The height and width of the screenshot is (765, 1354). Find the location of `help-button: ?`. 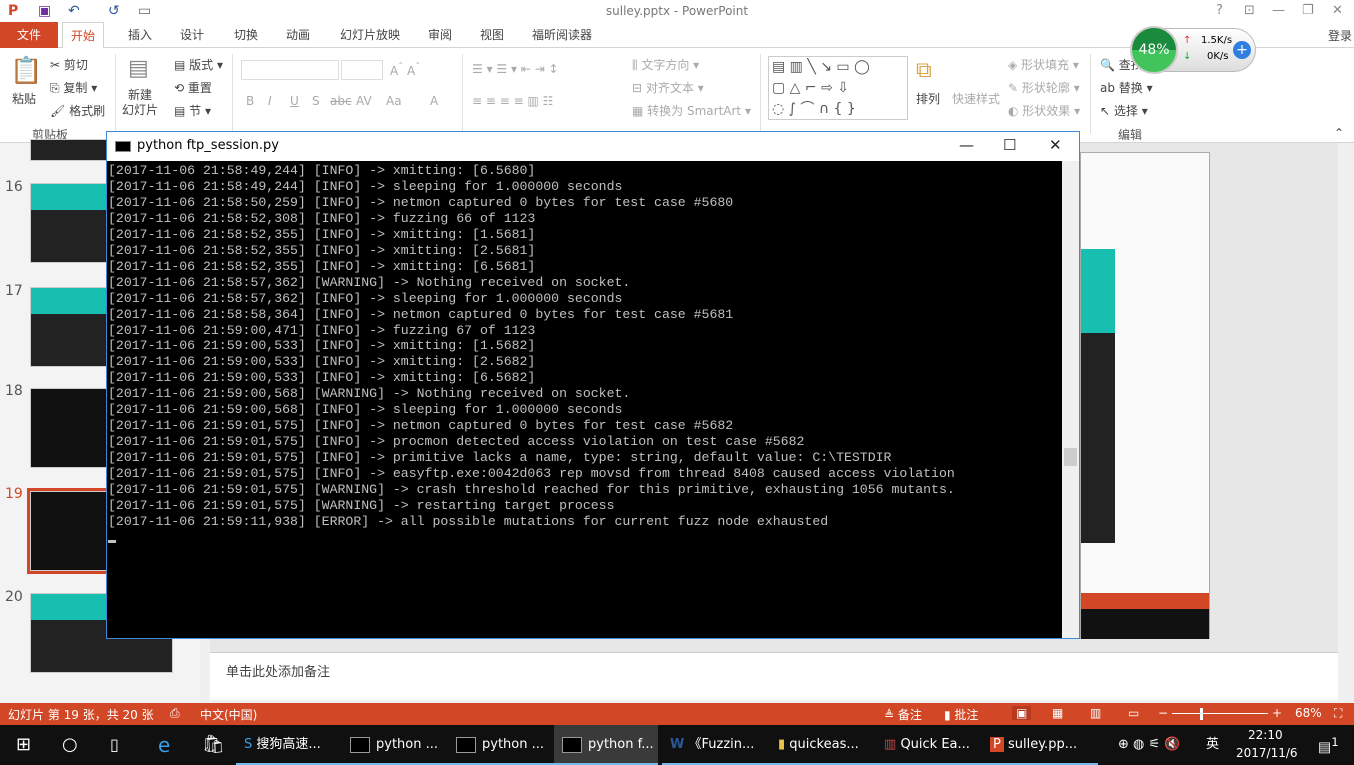

help-button: ? is located at coordinates (1219, 10).